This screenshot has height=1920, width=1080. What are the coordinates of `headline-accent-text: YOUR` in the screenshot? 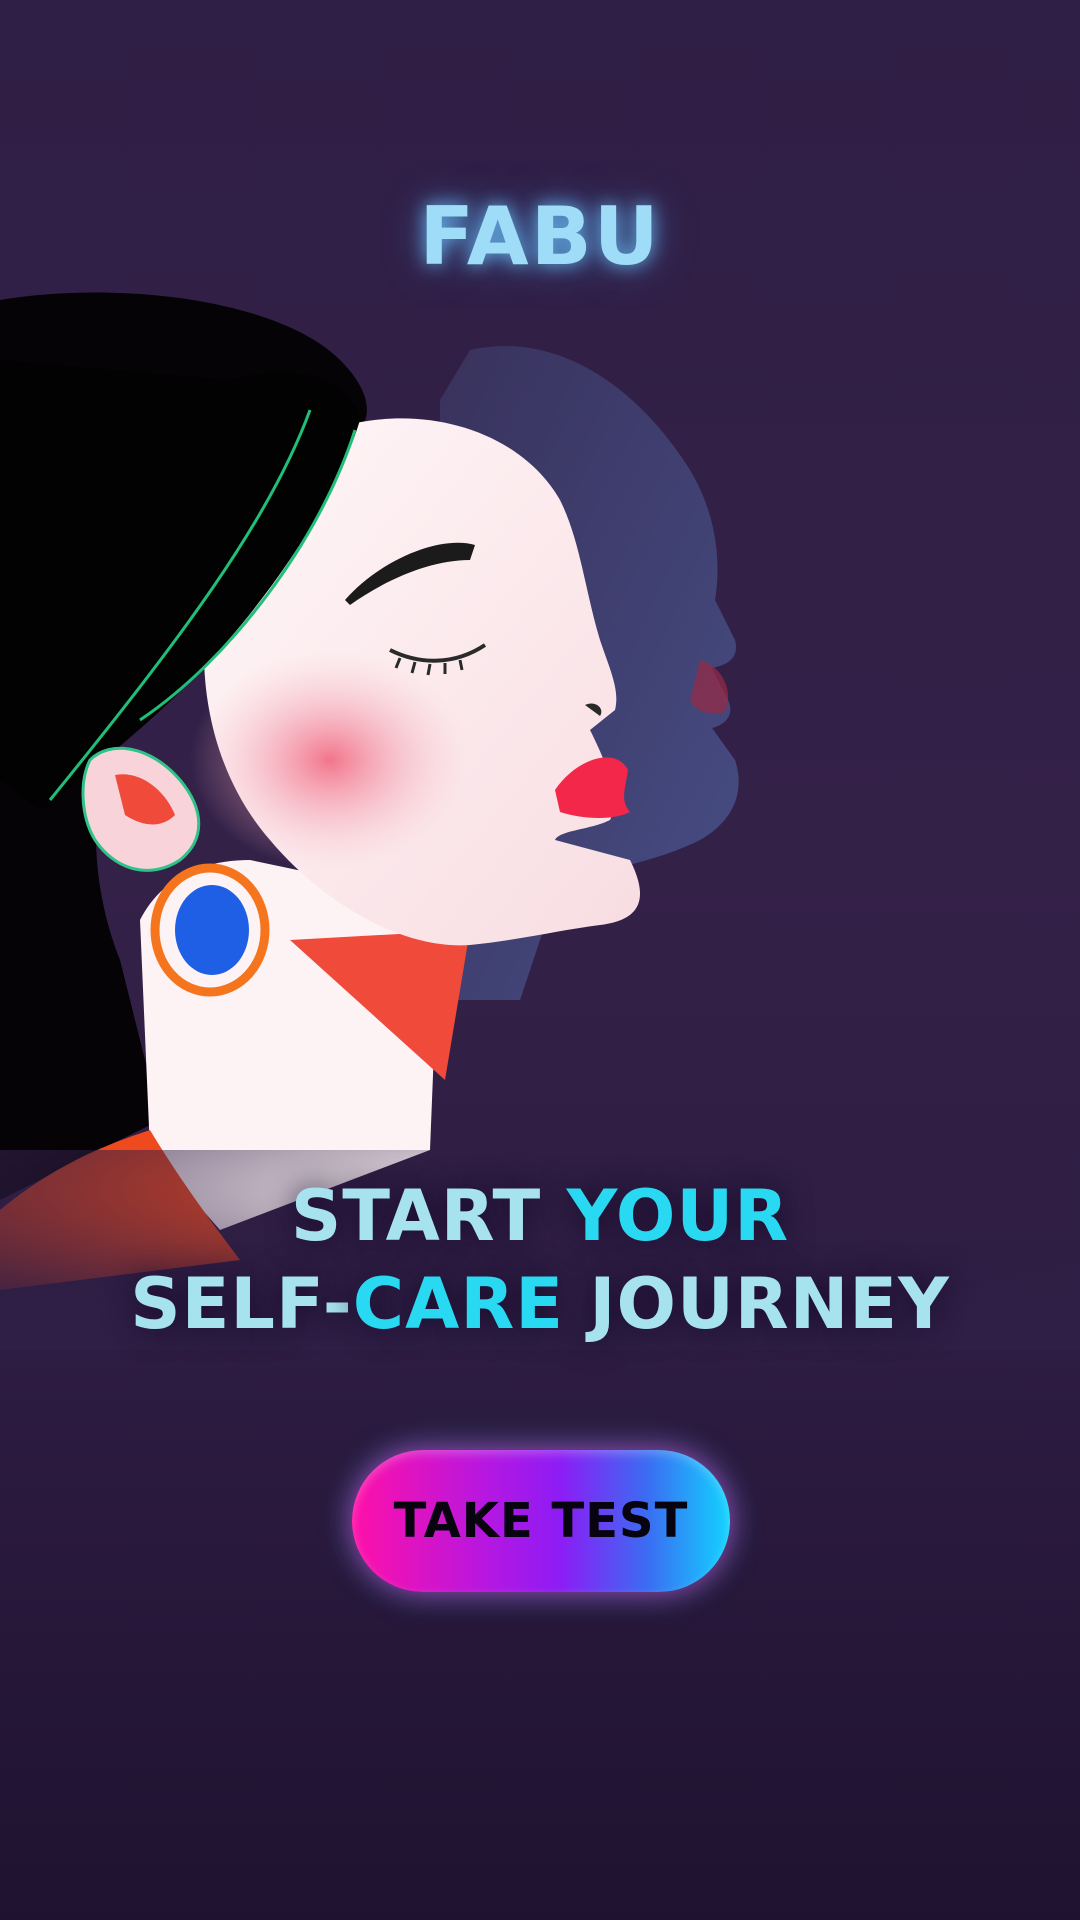 It's located at (678, 1216).